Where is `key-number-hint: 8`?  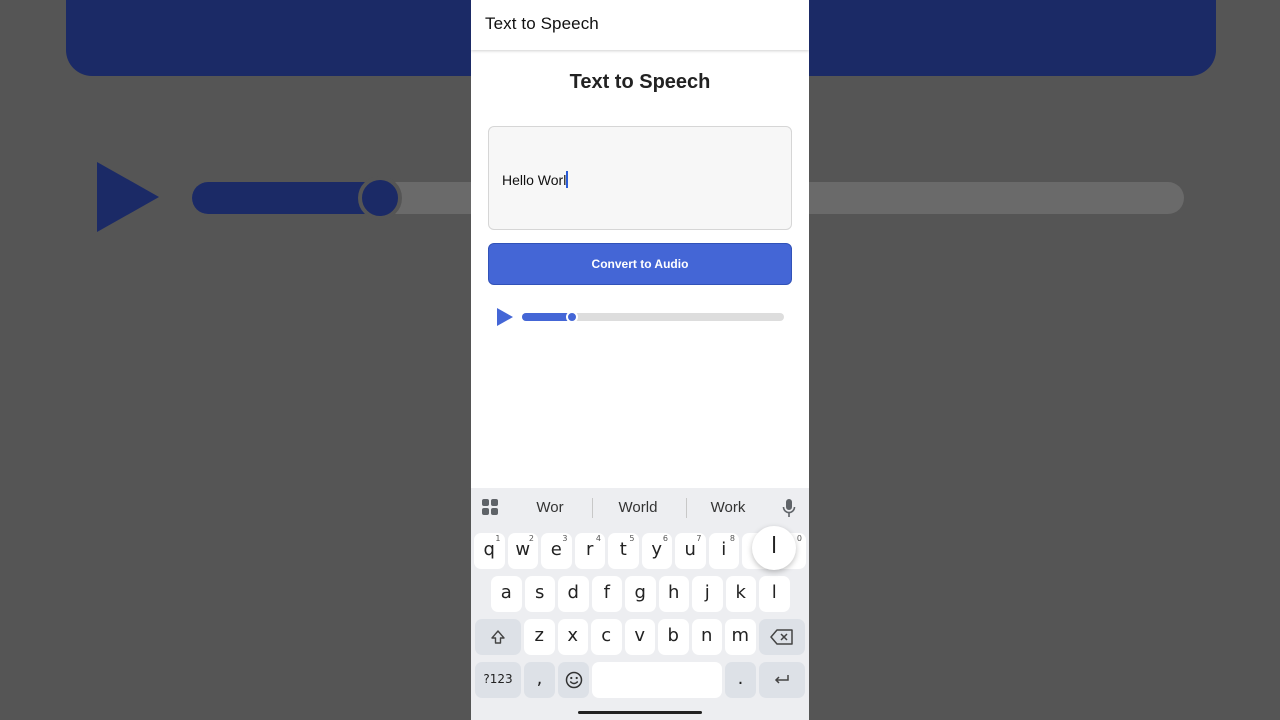
key-number-hint: 8 is located at coordinates (732, 538).